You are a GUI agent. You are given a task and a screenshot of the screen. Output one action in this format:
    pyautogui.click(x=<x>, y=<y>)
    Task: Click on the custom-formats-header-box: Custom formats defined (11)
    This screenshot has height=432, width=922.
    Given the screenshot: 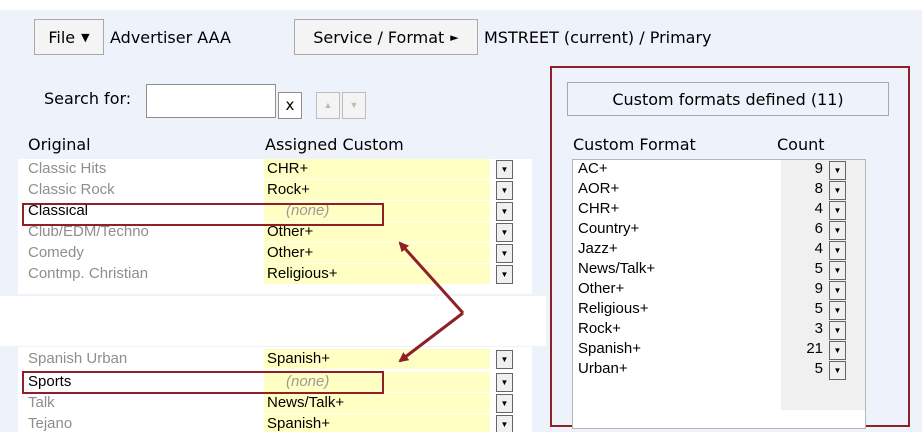 What is the action you would take?
    pyautogui.click(x=728, y=99)
    